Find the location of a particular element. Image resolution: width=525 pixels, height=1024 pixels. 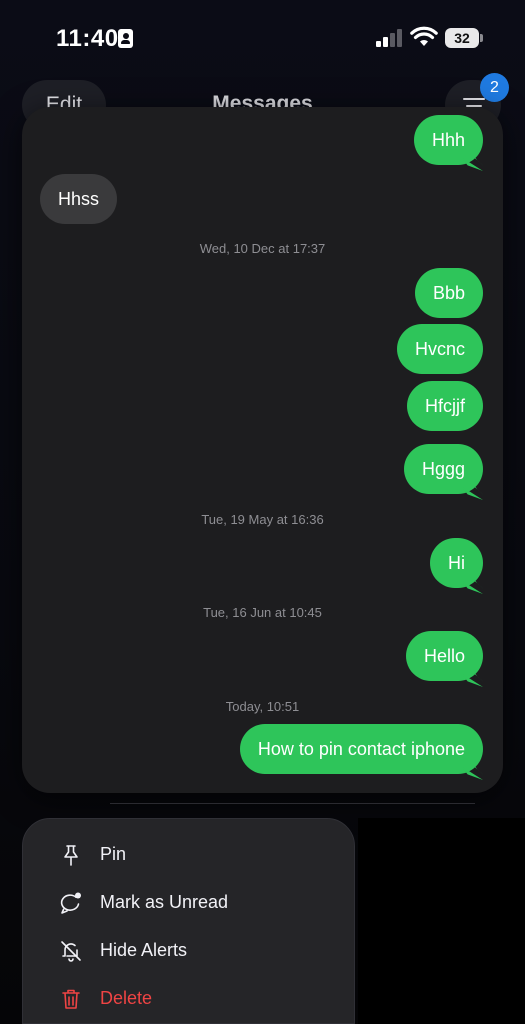

context-menu: Pin Mark as Unread Hide Alerts Delete is located at coordinates (188, 921).